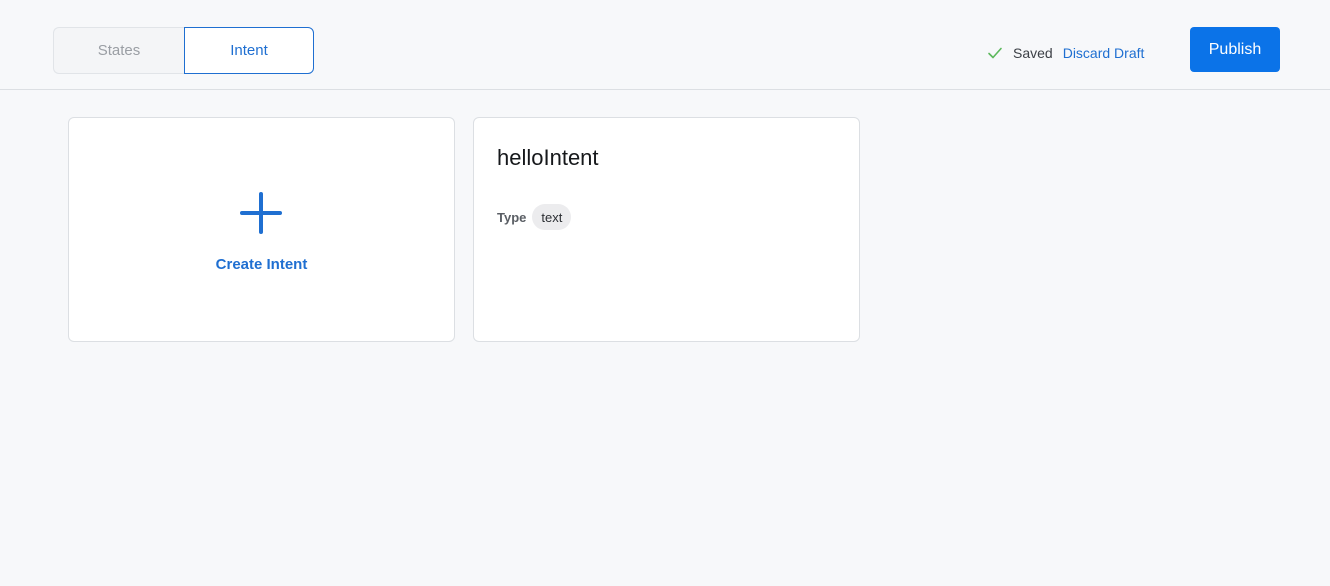 The width and height of the screenshot is (1330, 586). Describe the element at coordinates (1235, 49) in the screenshot. I see `publish-button: Publish` at that location.